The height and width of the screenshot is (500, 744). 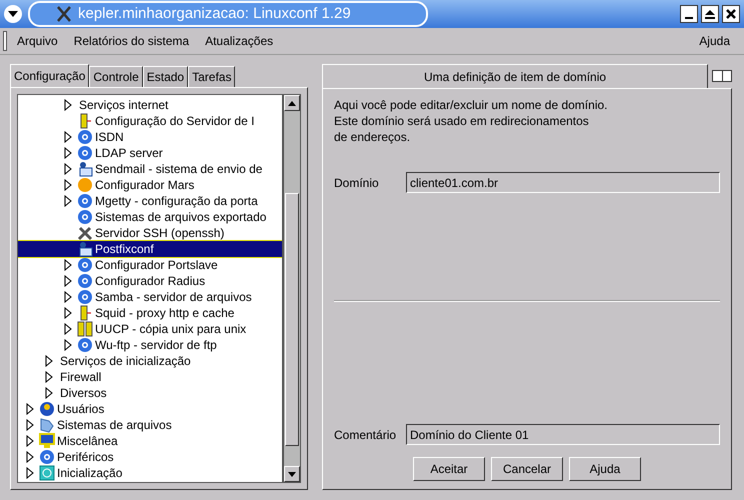 What do you see at coordinates (37, 41) in the screenshot?
I see `menu-item: Arquivo` at bounding box center [37, 41].